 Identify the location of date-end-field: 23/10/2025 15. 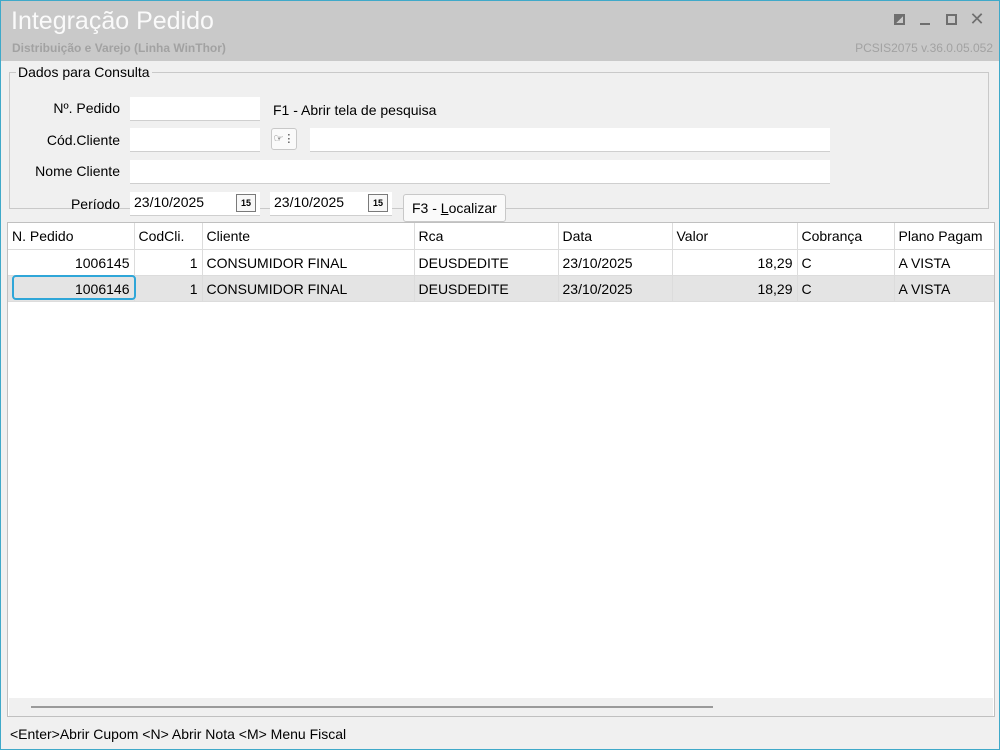
(331, 204).